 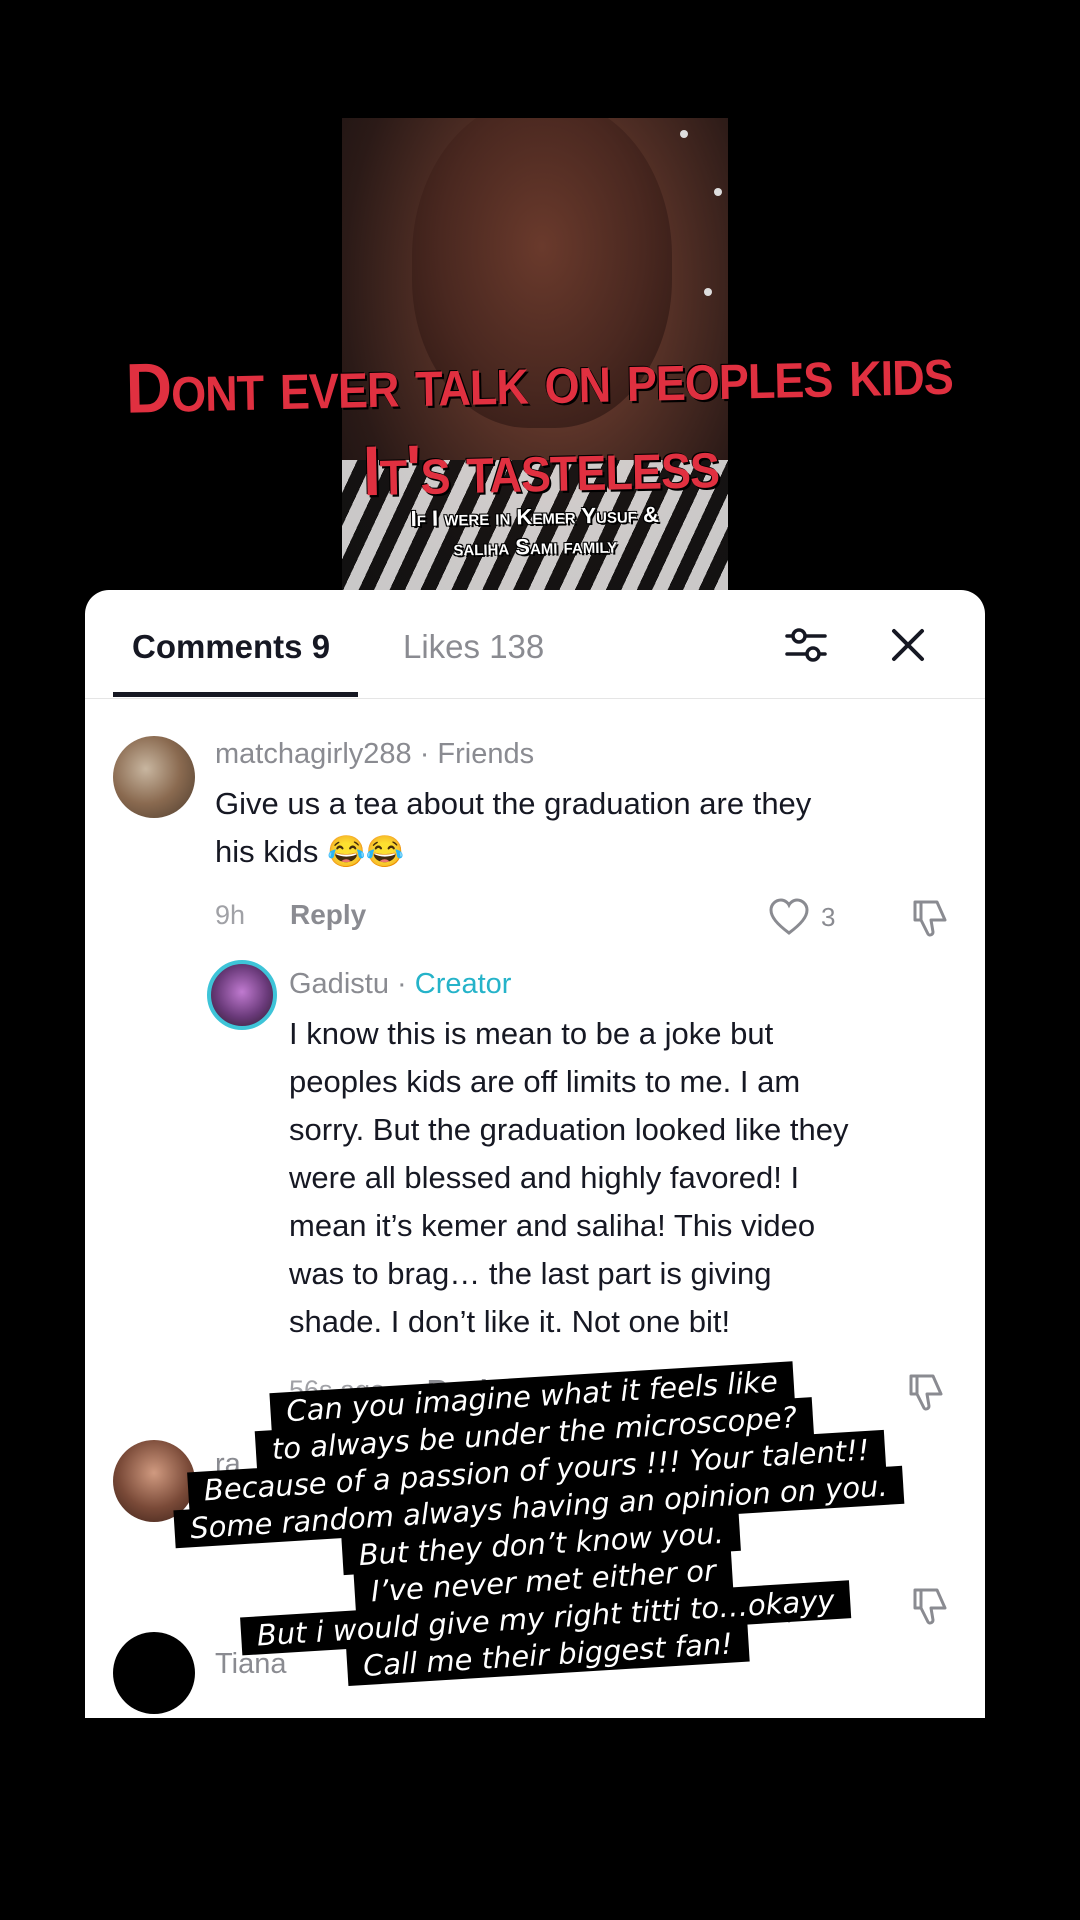 What do you see at coordinates (789, 918) in the screenshot?
I see `heart-icon` at bounding box center [789, 918].